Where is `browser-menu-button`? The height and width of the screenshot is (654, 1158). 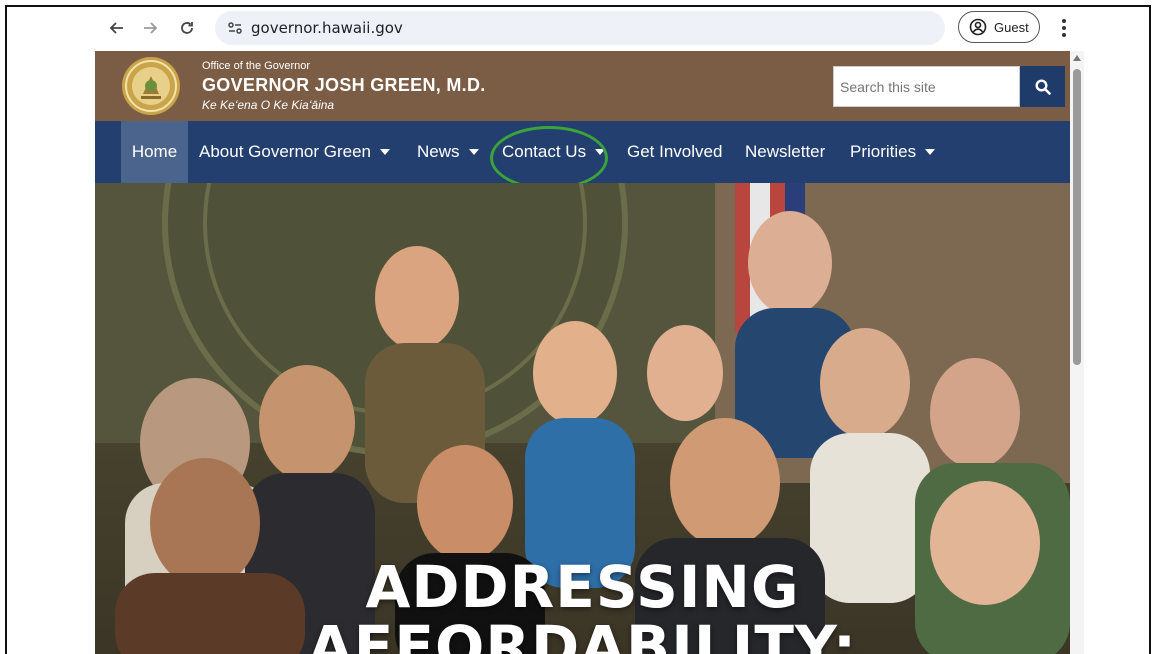
browser-menu-button is located at coordinates (1064, 28).